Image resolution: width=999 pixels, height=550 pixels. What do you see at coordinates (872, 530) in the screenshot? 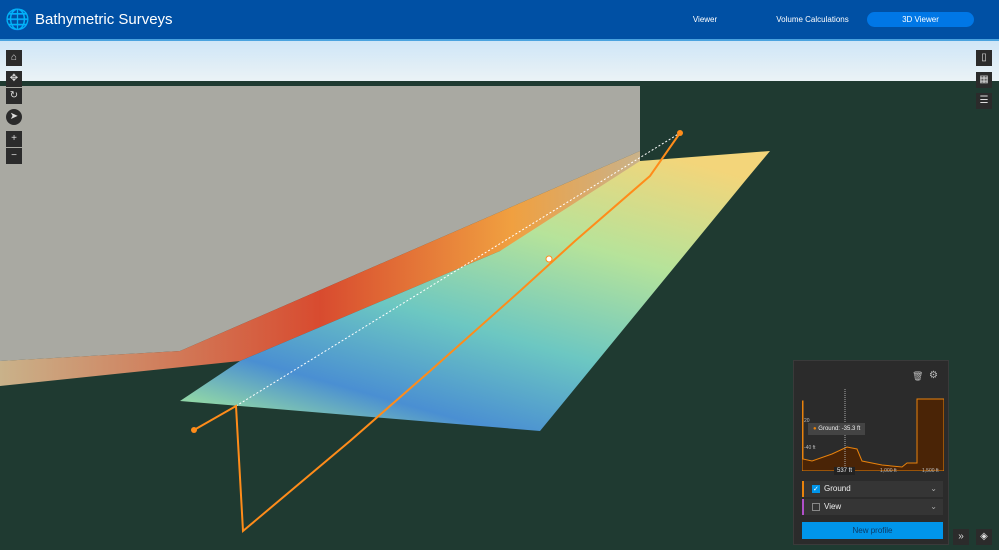
I see `new-profile-button: New profile` at bounding box center [872, 530].